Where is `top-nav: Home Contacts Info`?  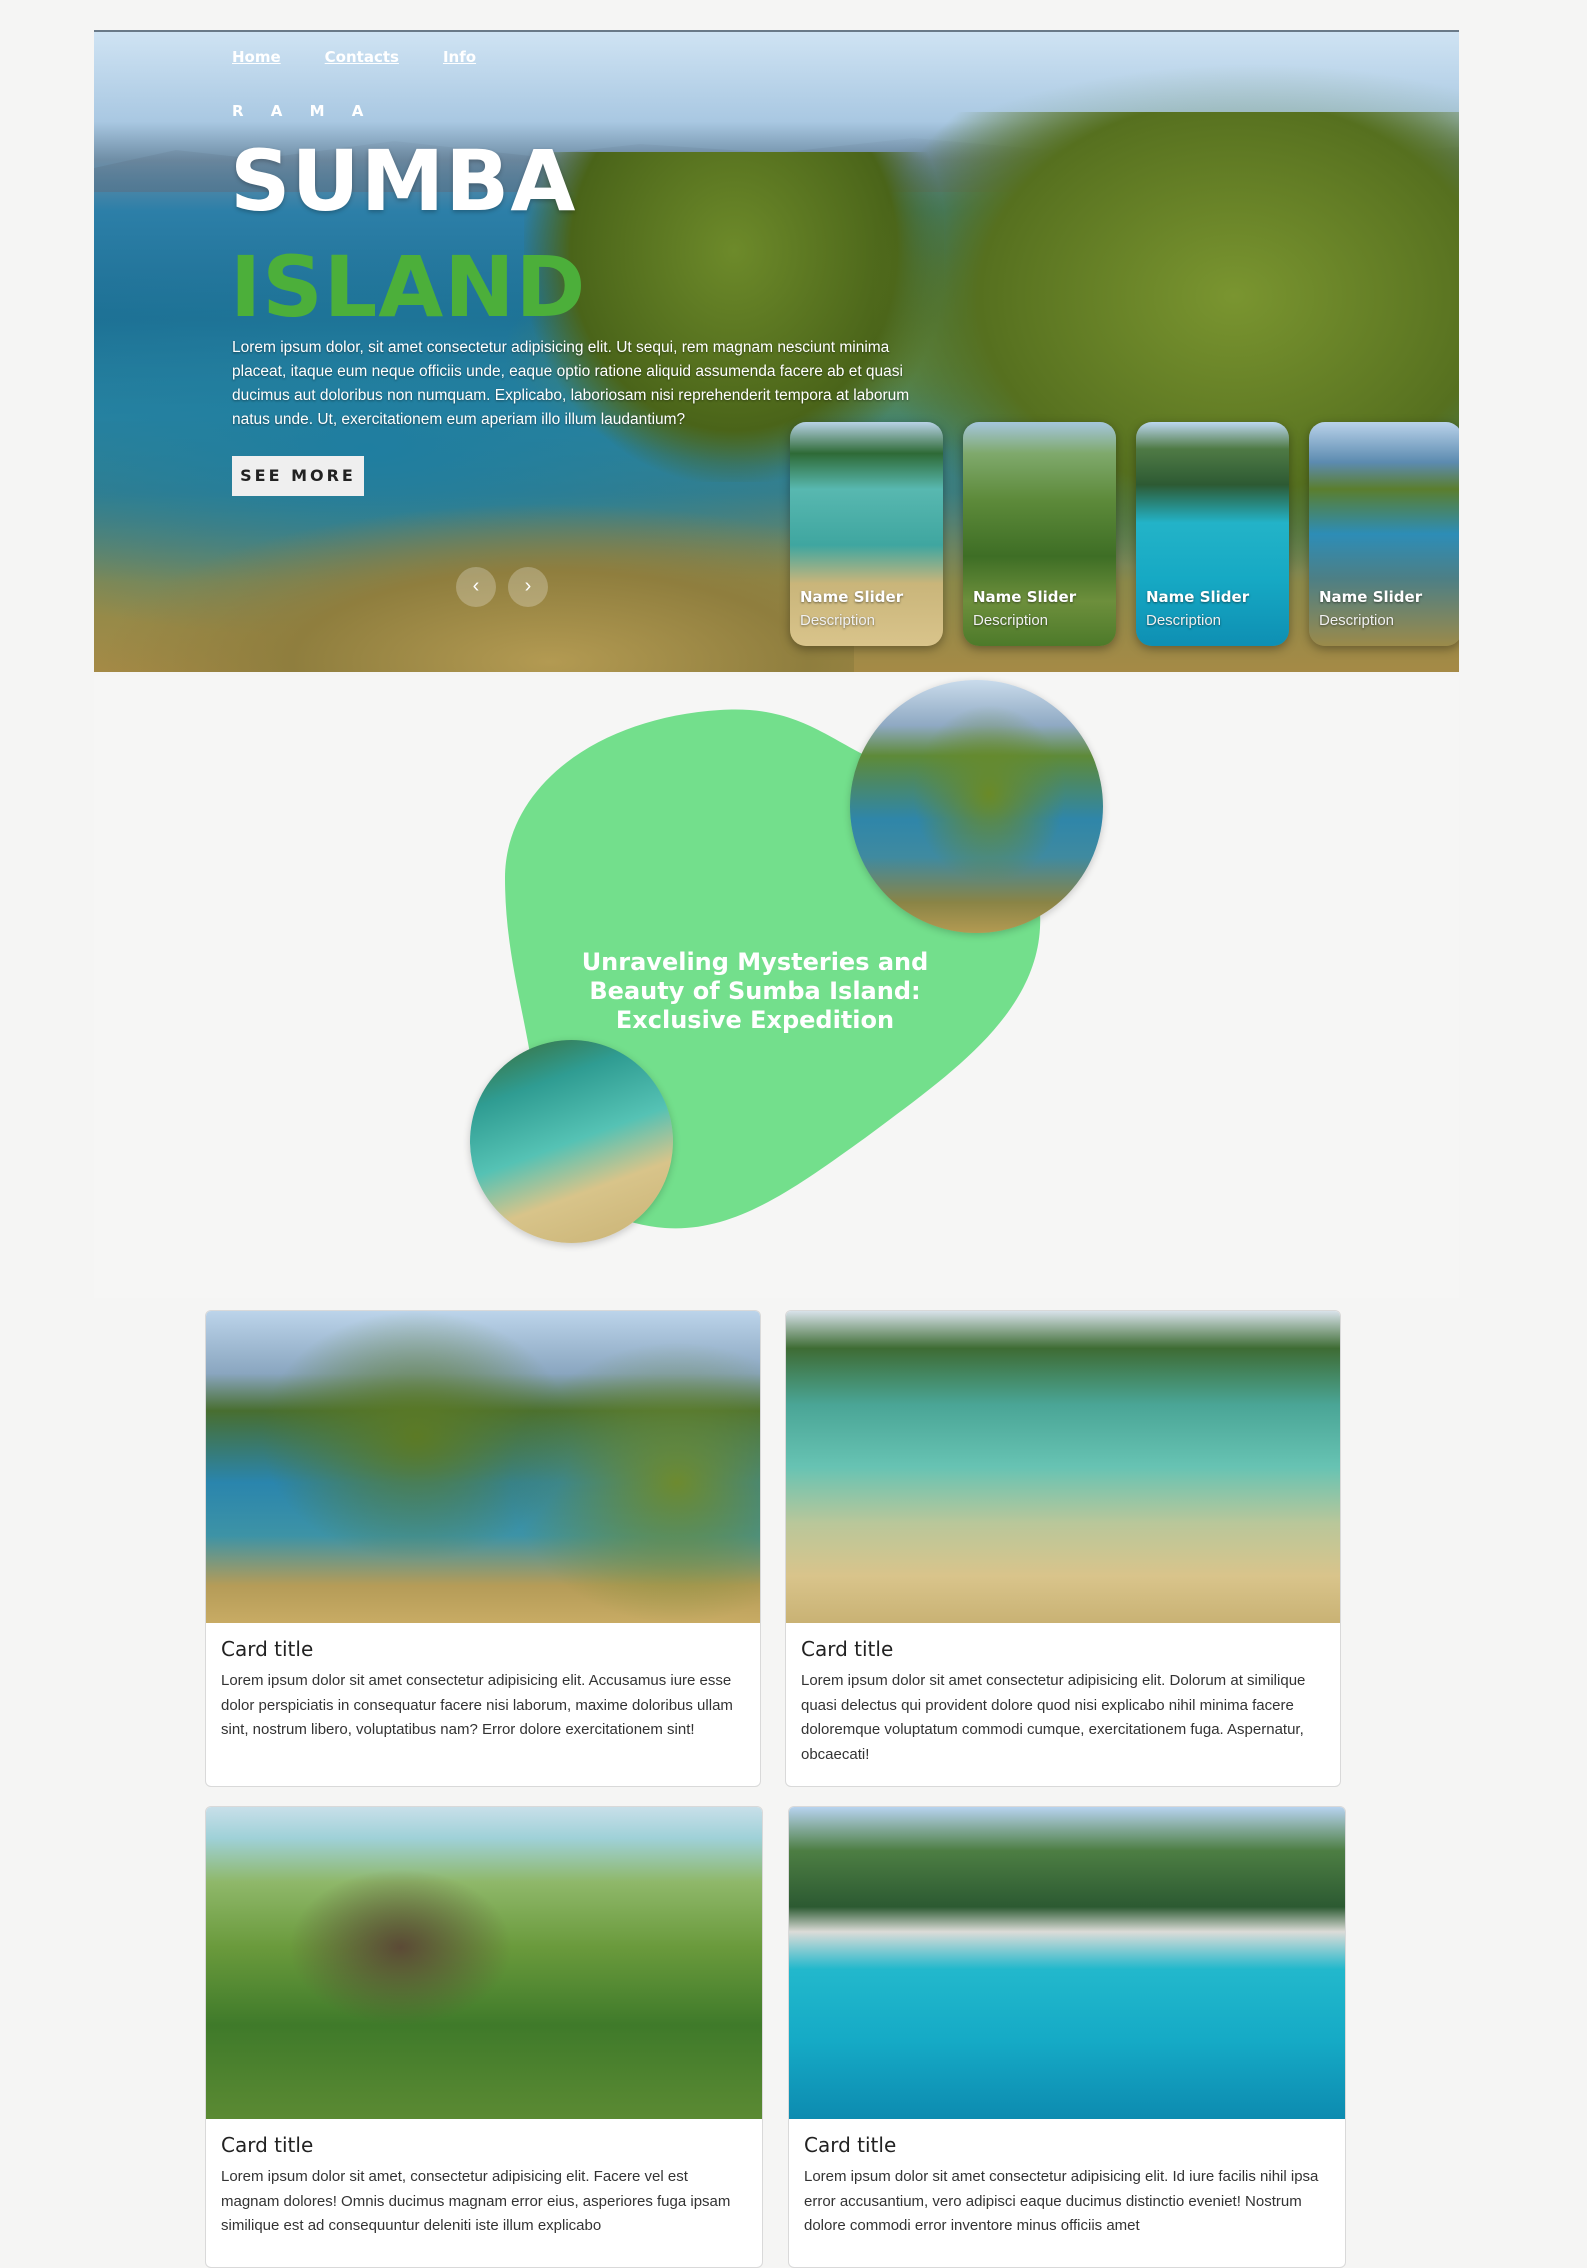 top-nav: Home Contacts Info is located at coordinates (354, 57).